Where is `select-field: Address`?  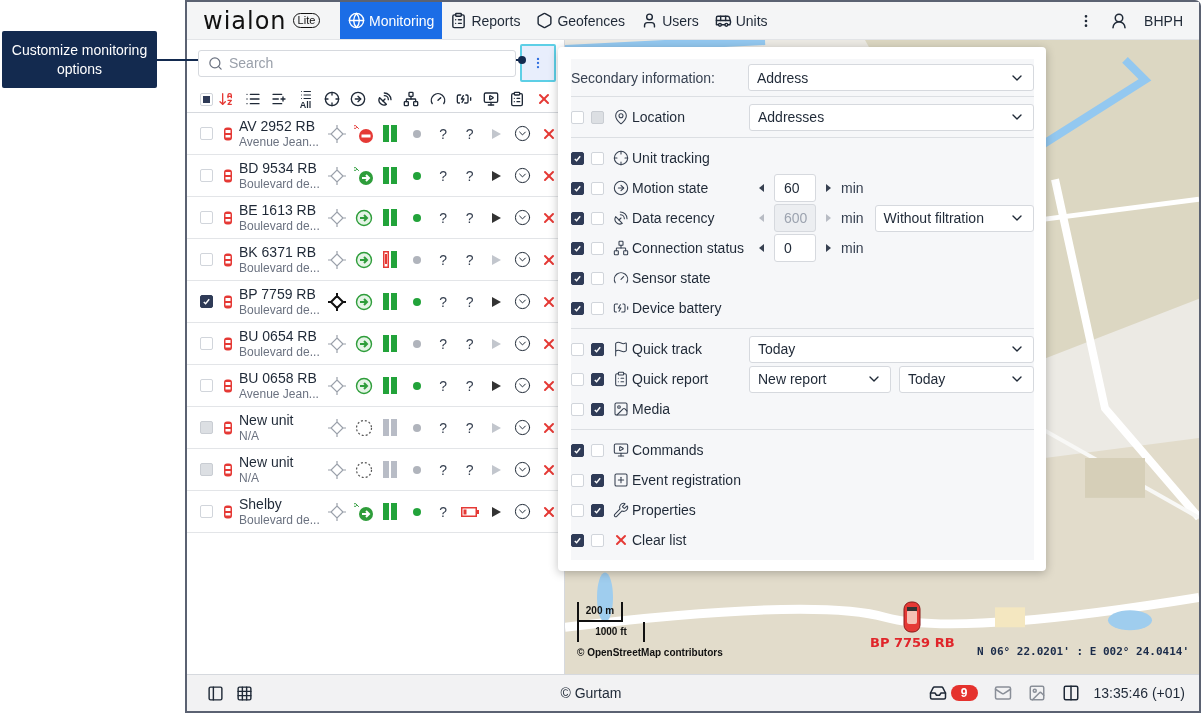
select-field: Address is located at coordinates (891, 77).